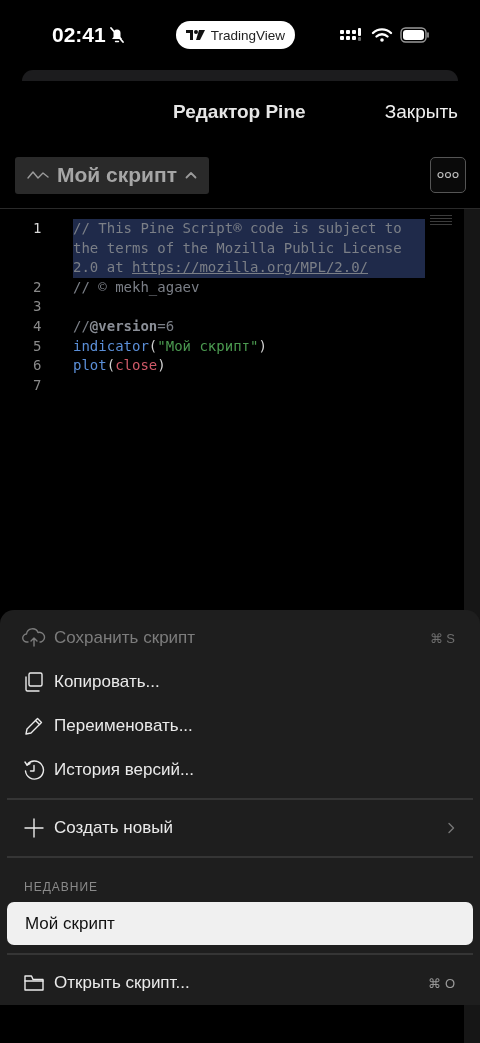 The width and height of the screenshot is (480, 1043). I want to click on more-icon, so click(448, 175).